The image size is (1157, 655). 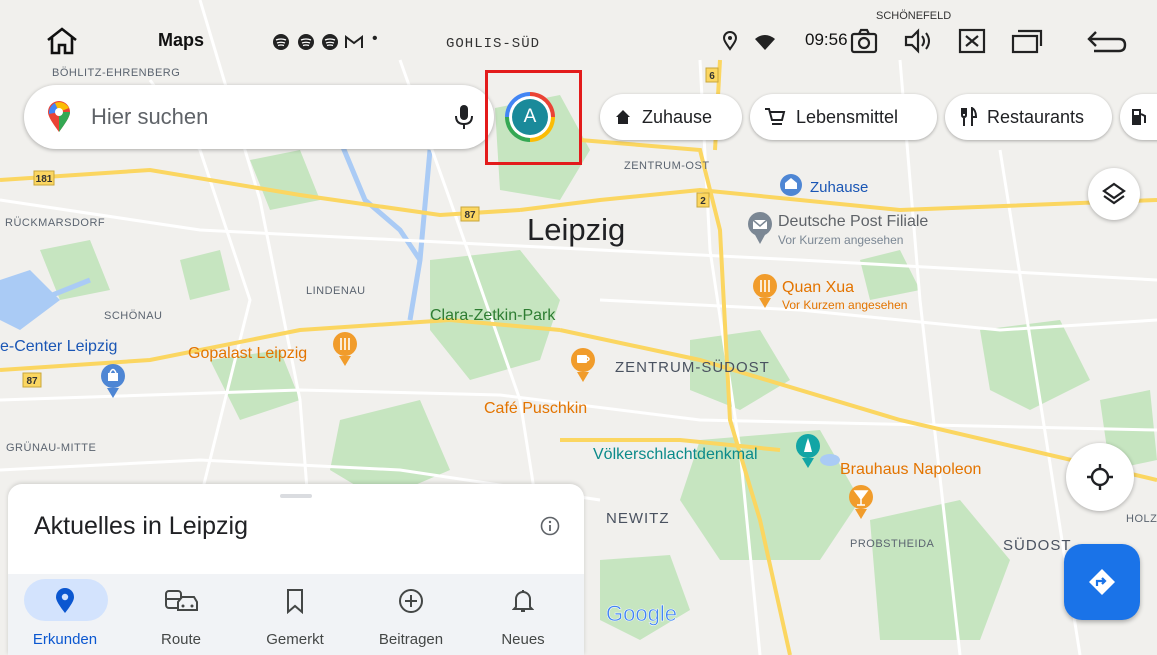 What do you see at coordinates (638, 518) in the screenshot?
I see `district-newitz: NEWITZ` at bounding box center [638, 518].